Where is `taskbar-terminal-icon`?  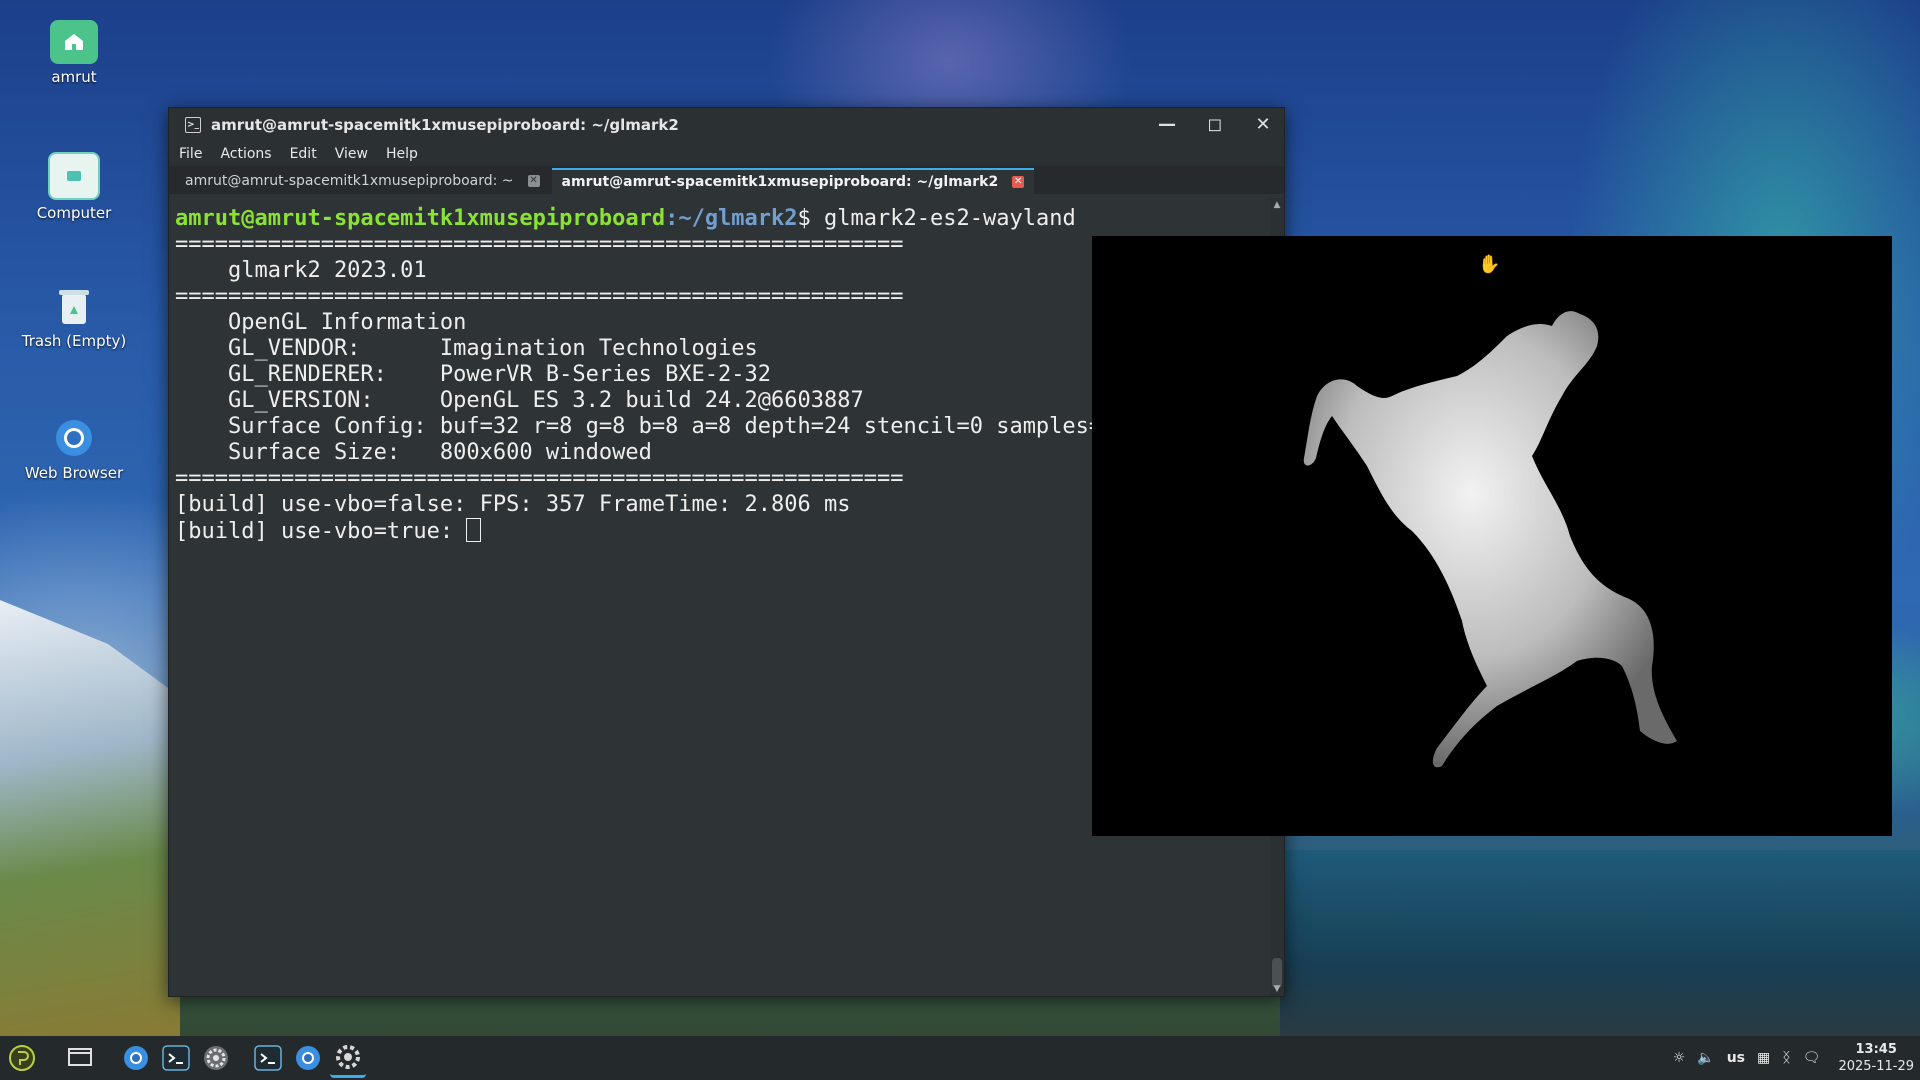
taskbar-terminal-icon is located at coordinates (176, 1058).